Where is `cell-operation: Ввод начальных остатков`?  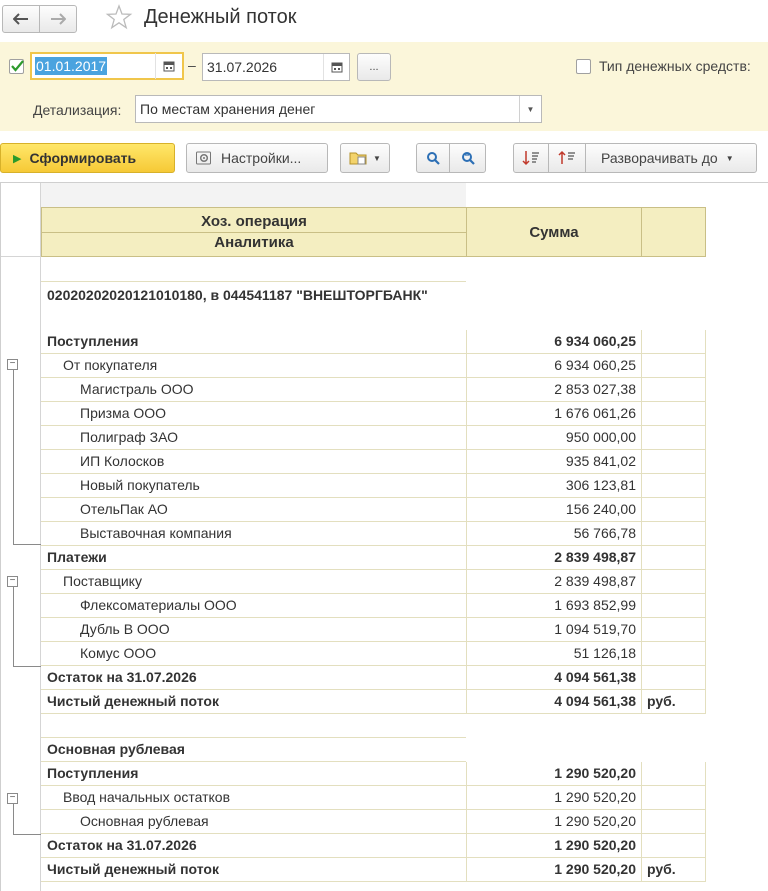
cell-operation: Ввод начальных остатков is located at coordinates (253, 798).